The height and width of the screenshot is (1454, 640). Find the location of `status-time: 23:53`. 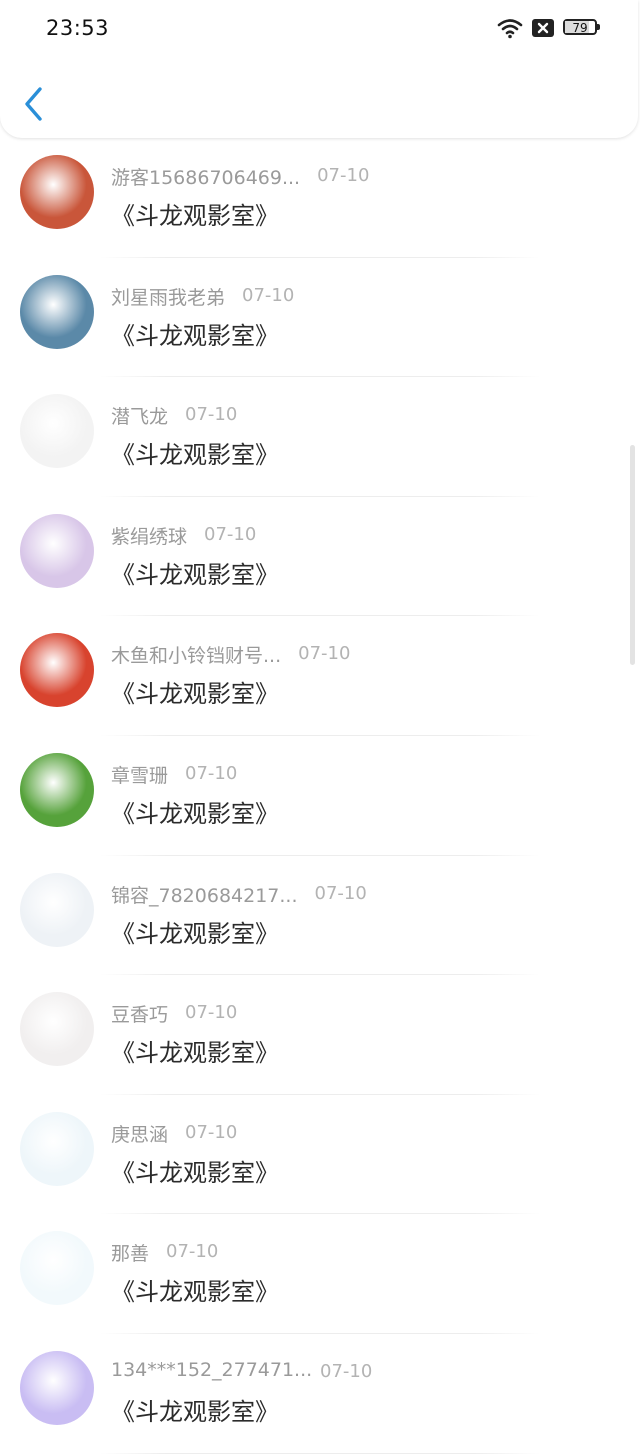

status-time: 23:53 is located at coordinates (78, 28).